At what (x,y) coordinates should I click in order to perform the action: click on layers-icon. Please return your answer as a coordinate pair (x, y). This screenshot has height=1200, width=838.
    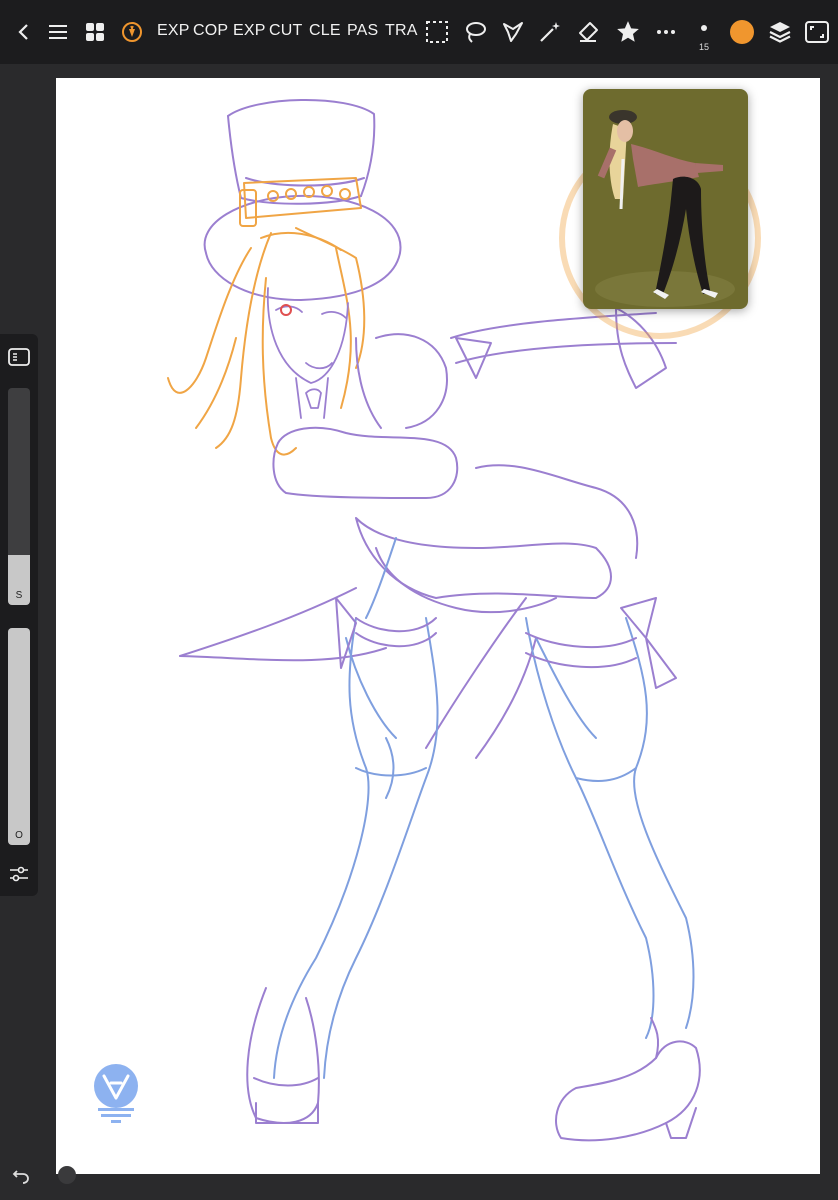
    Looking at the image, I should click on (780, 32).